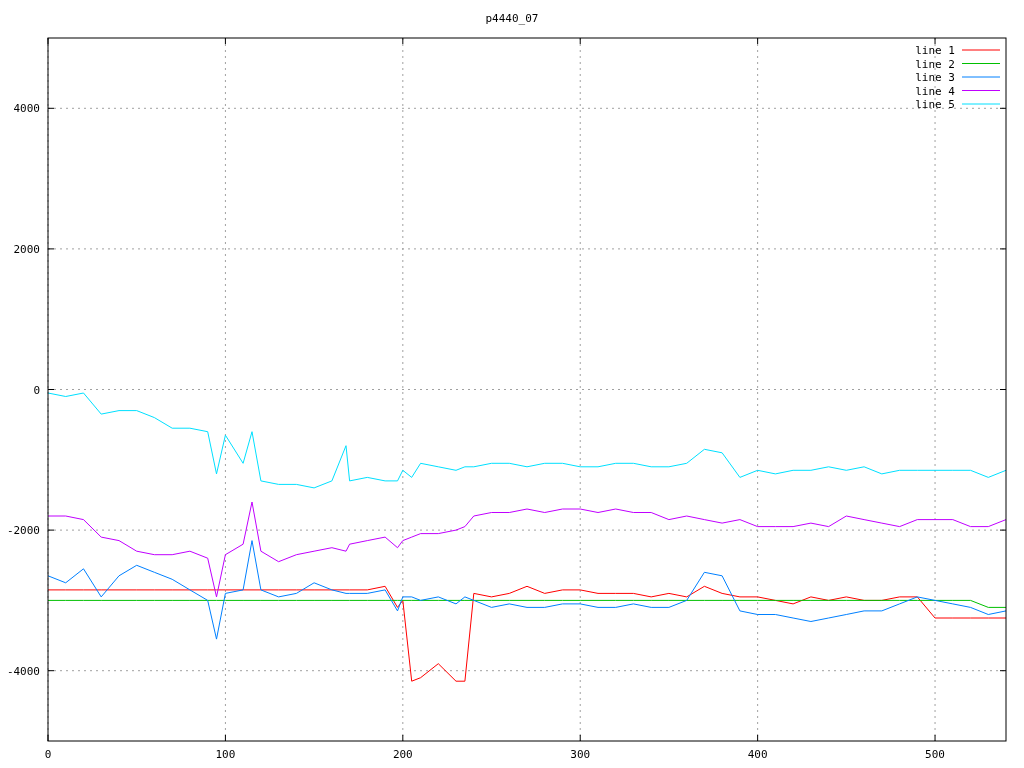  What do you see at coordinates (26, 249) in the screenshot?
I see `y-tick-label: 2000` at bounding box center [26, 249].